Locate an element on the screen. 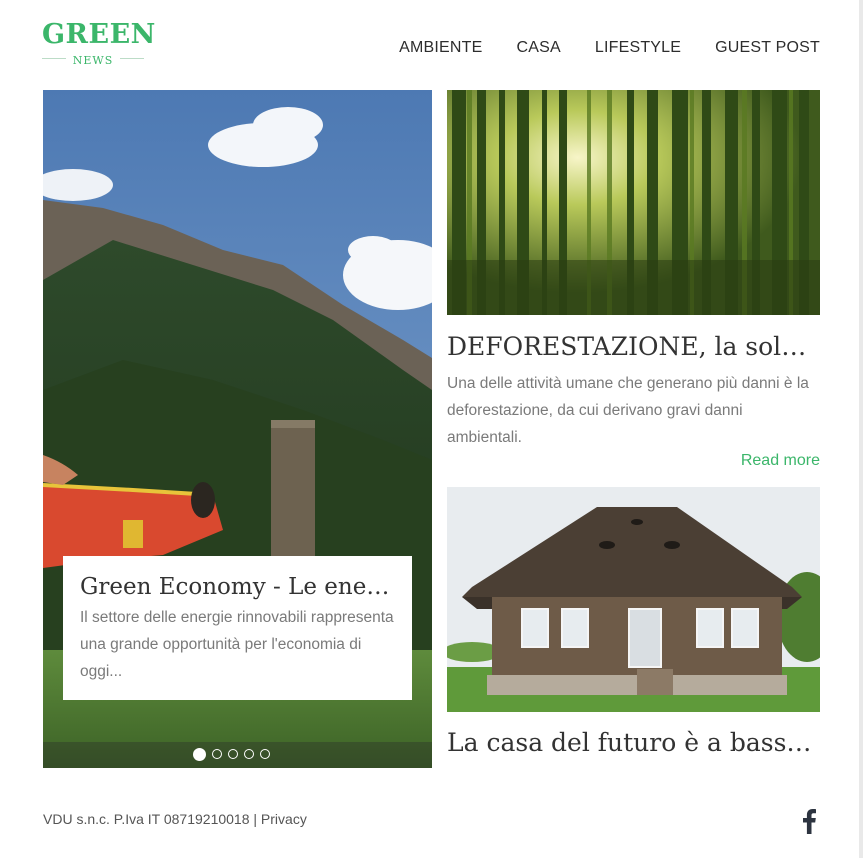  page-border is located at coordinates (861, 429).